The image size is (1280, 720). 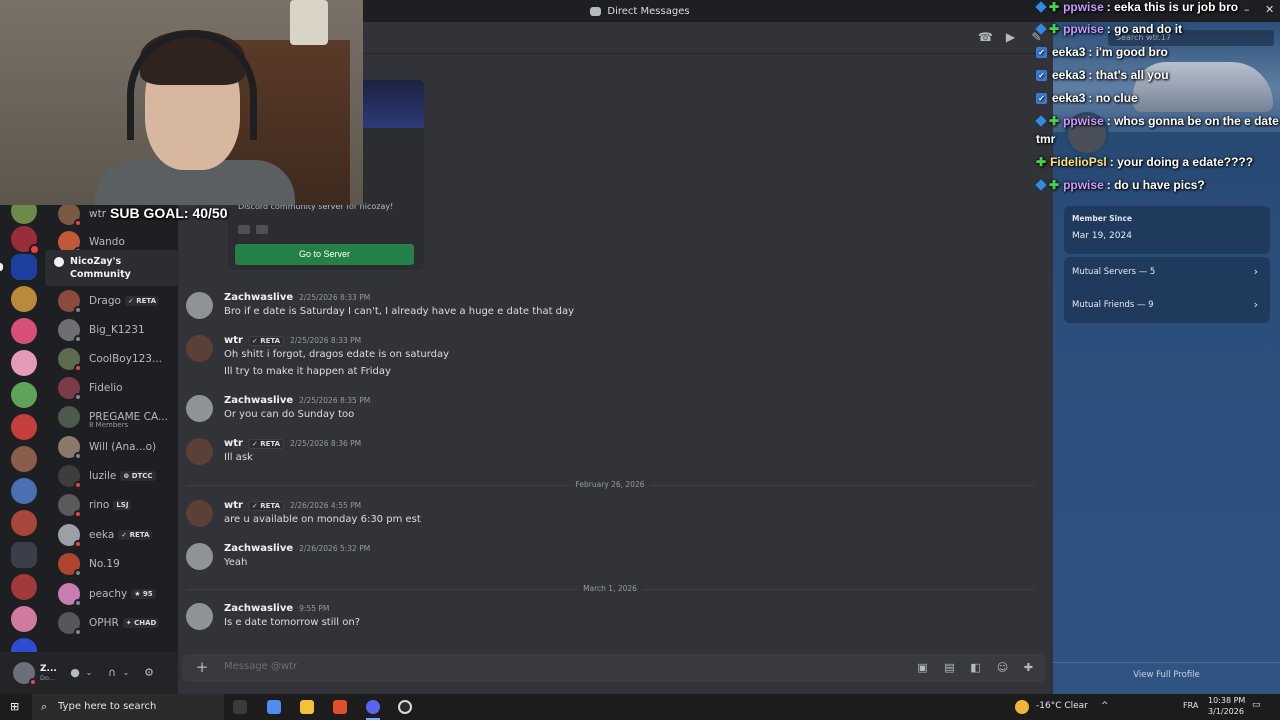 What do you see at coordinates (1190, 705) in the screenshot?
I see `language-indicator: FRA` at bounding box center [1190, 705].